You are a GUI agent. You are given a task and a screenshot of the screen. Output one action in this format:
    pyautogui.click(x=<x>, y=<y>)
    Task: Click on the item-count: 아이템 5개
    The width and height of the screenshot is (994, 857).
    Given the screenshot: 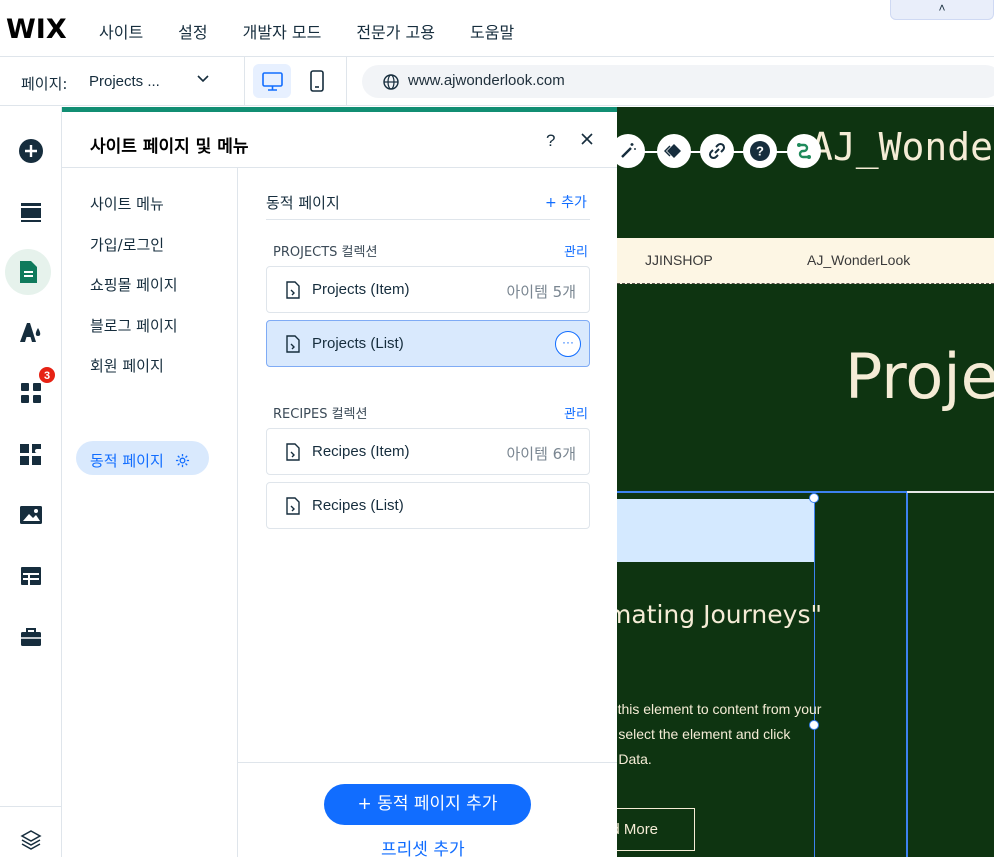 What is the action you would take?
    pyautogui.click(x=541, y=292)
    